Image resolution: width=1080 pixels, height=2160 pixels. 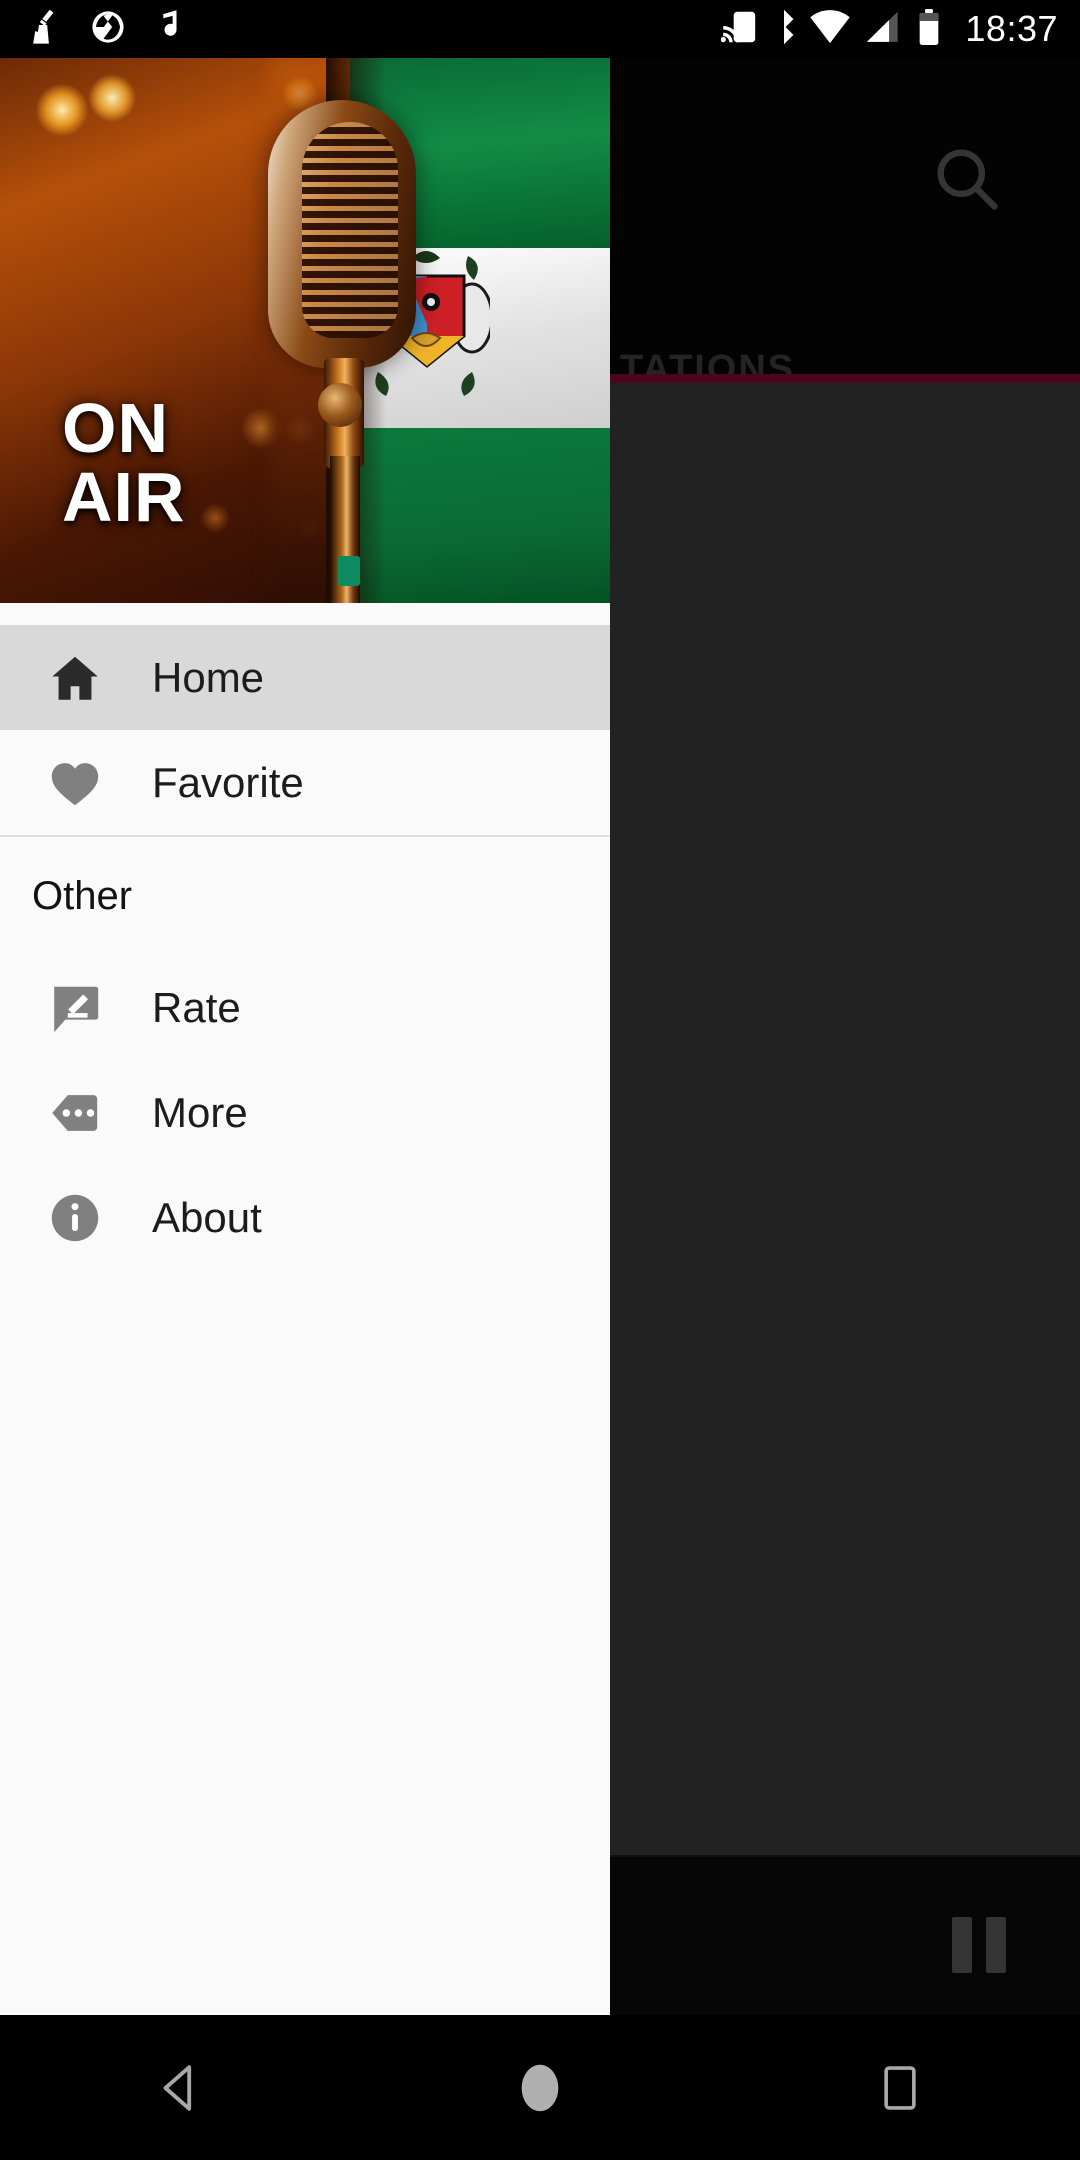 What do you see at coordinates (75, 1218) in the screenshot?
I see `info-icon` at bounding box center [75, 1218].